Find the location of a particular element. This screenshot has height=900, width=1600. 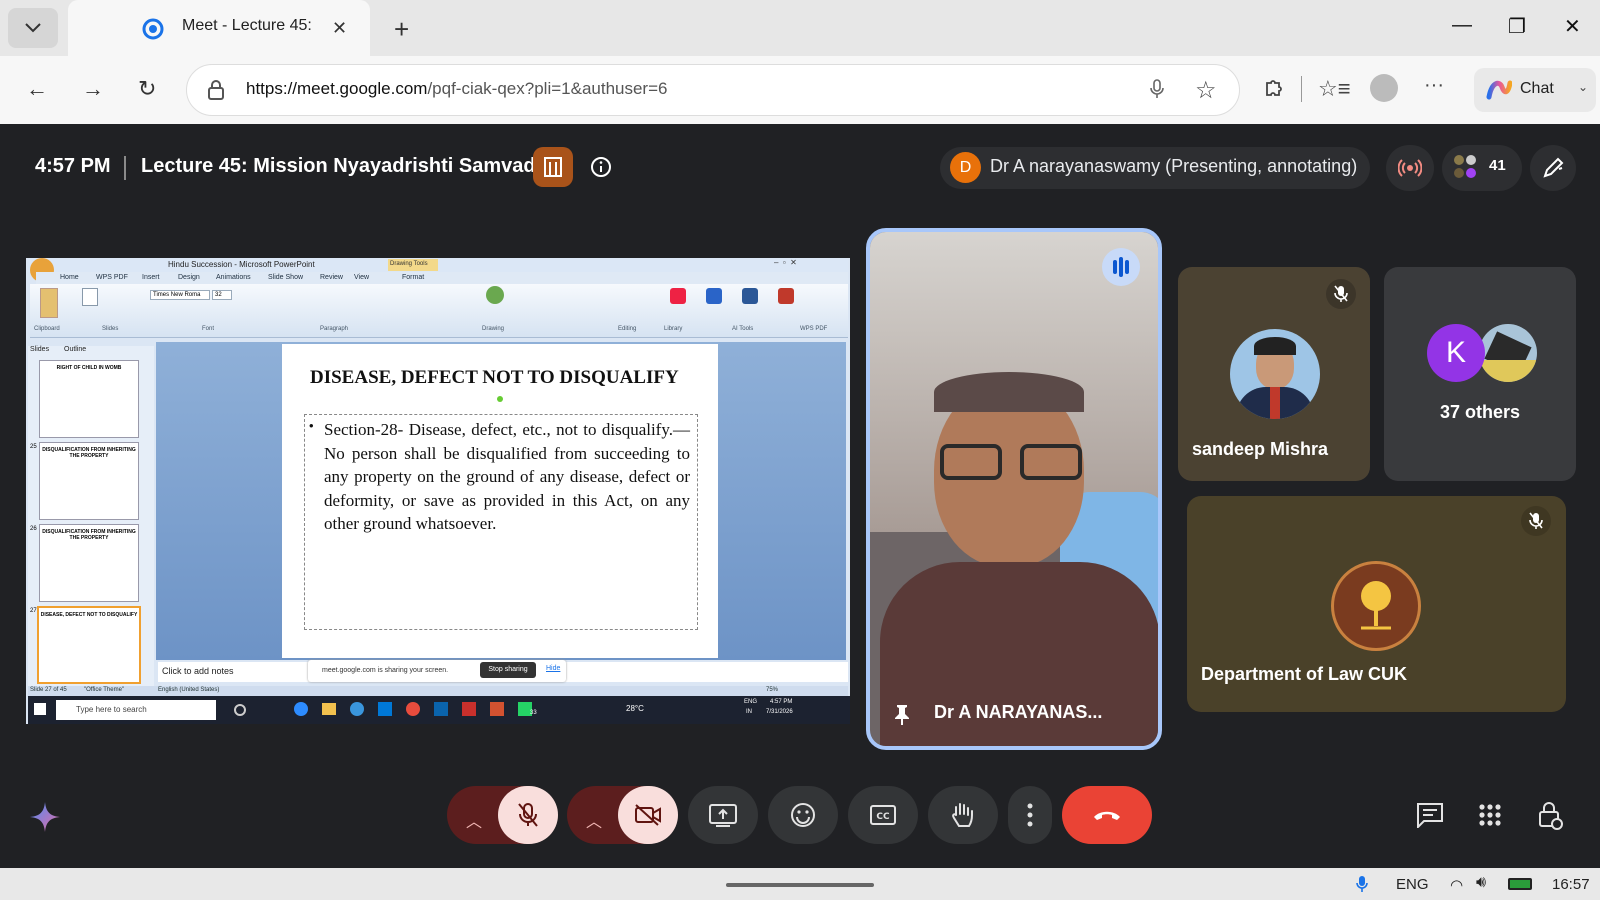

more-options-button is located at coordinates (1030, 815).